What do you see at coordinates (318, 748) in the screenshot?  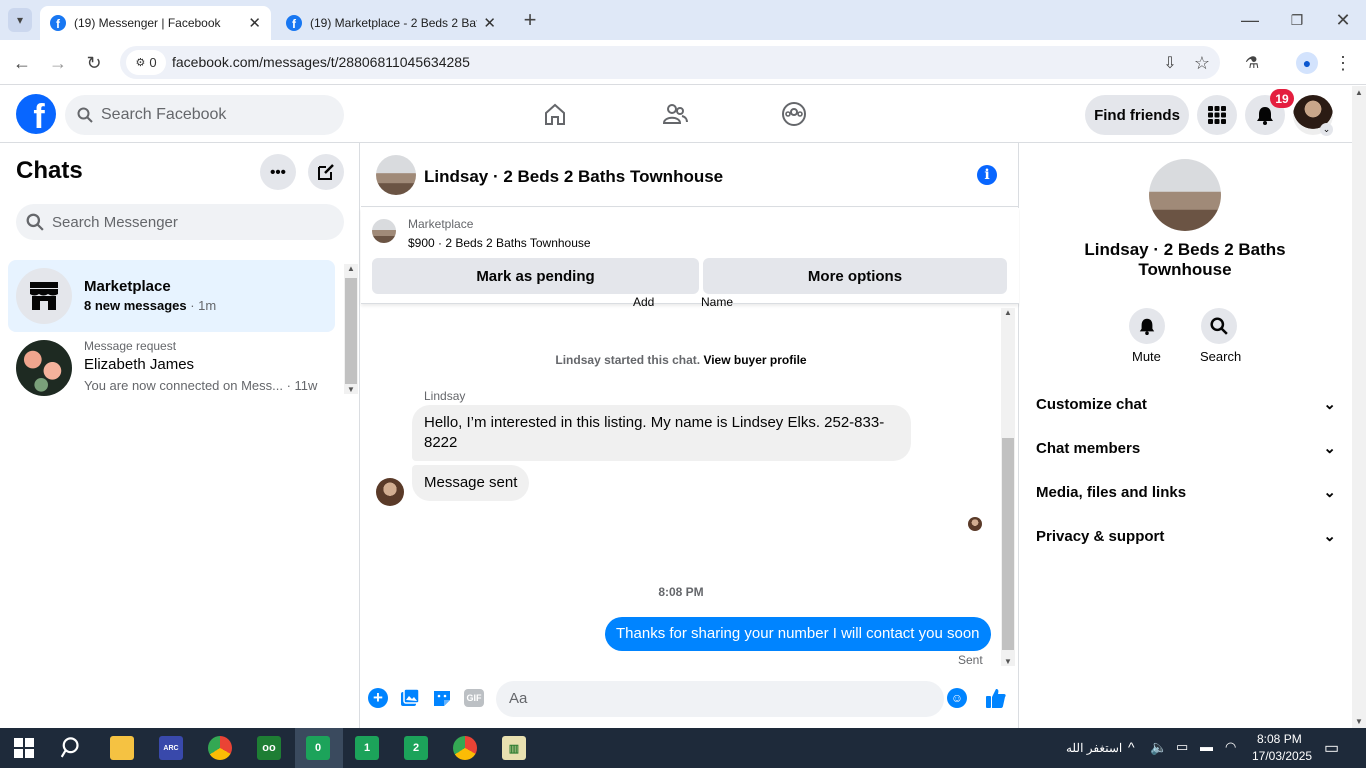 I see `taskbar-app-0: 0` at bounding box center [318, 748].